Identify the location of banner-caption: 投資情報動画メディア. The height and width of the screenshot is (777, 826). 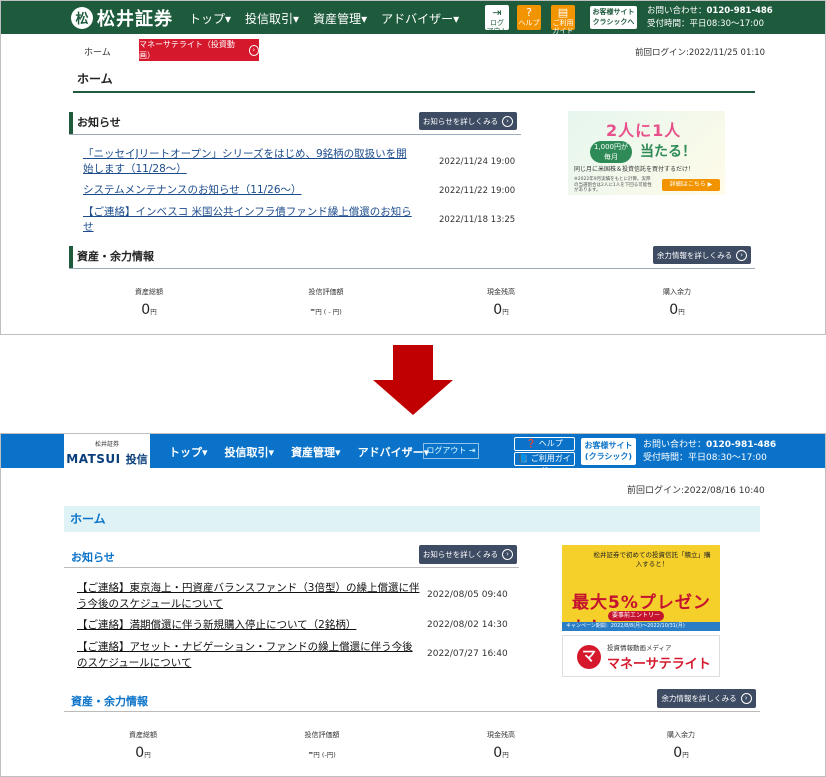
(639, 648).